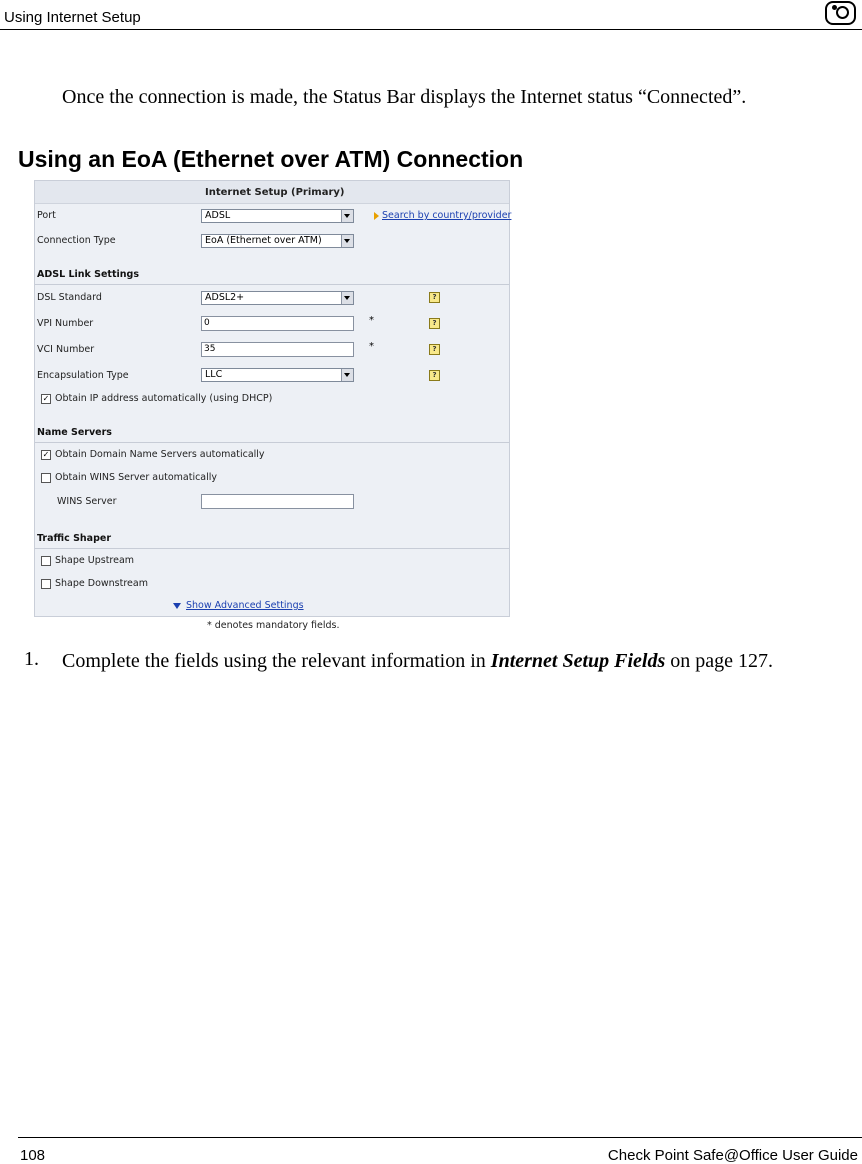 This screenshot has height=1164, width=862. I want to click on shape-downstream-checkbox, so click(46, 584).